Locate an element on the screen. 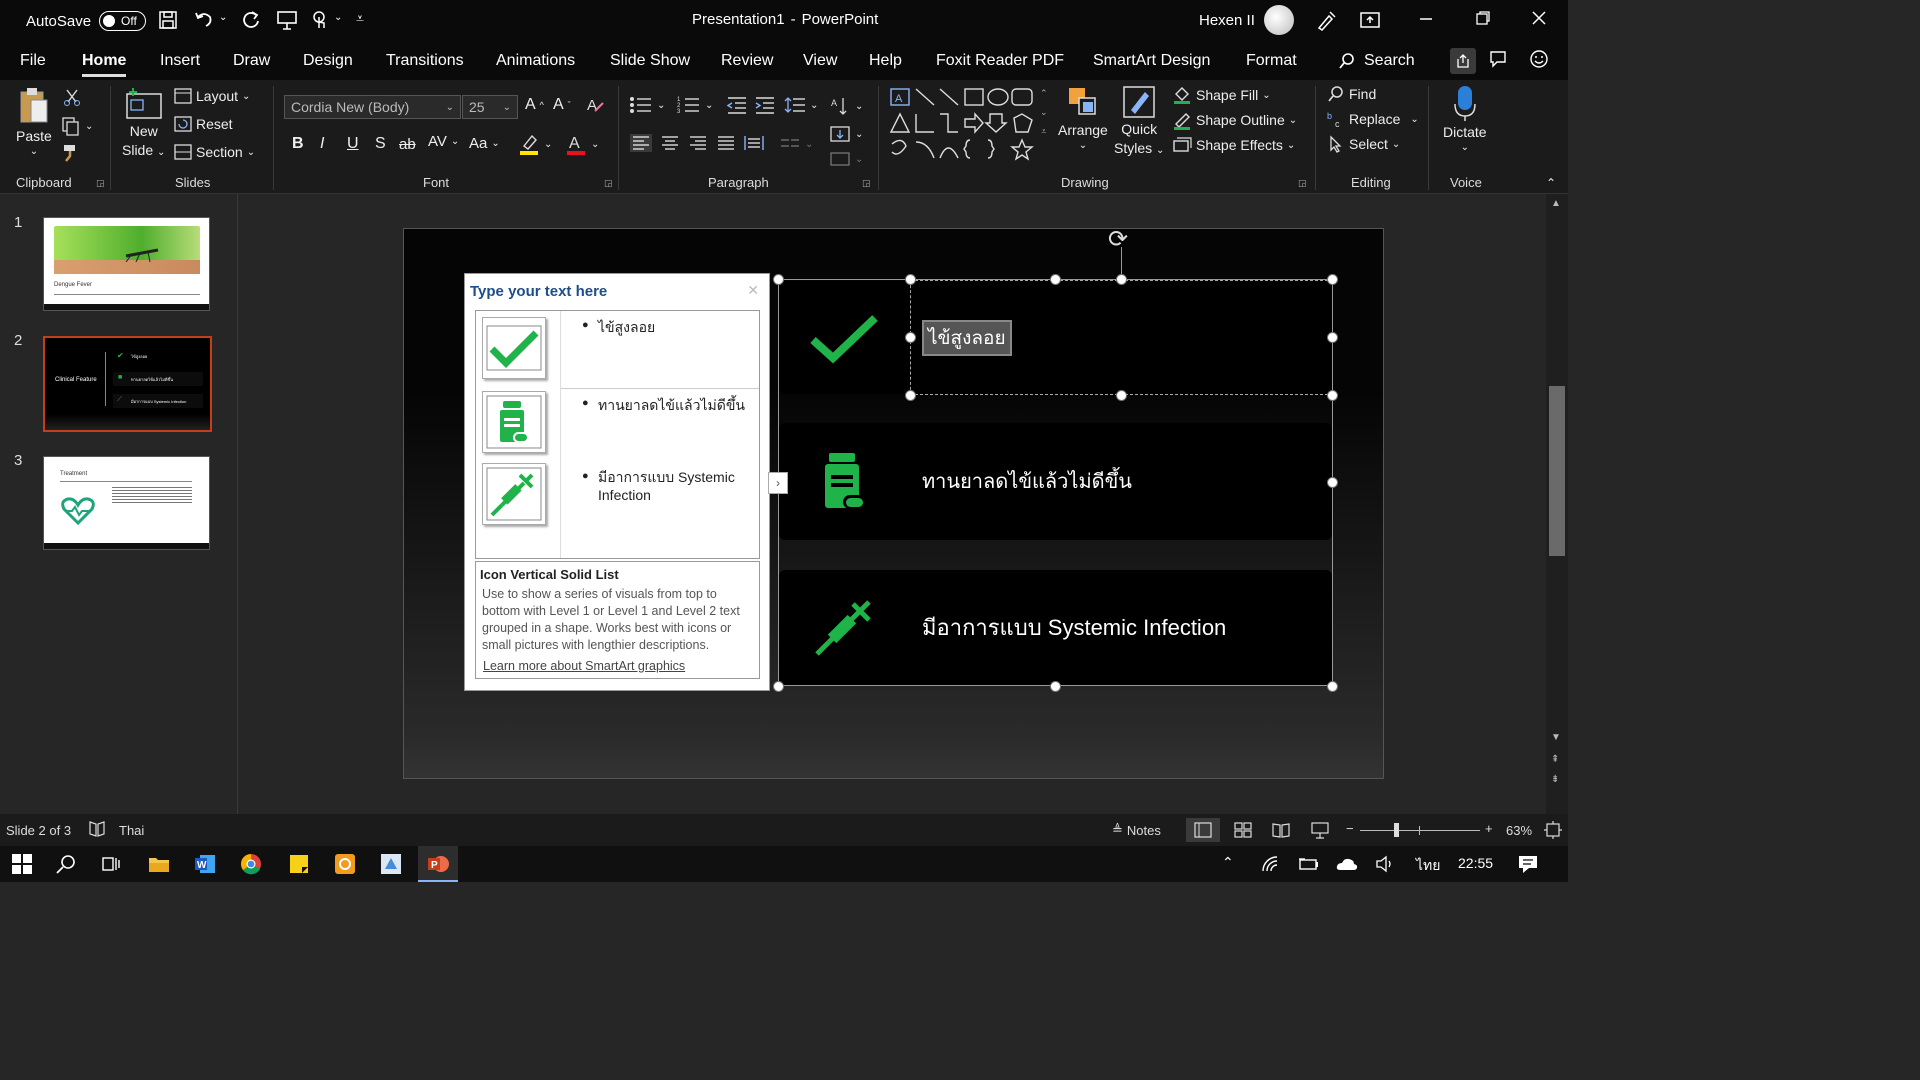 This screenshot has height=1080, width=1920. tab-help: Help is located at coordinates (885, 61).